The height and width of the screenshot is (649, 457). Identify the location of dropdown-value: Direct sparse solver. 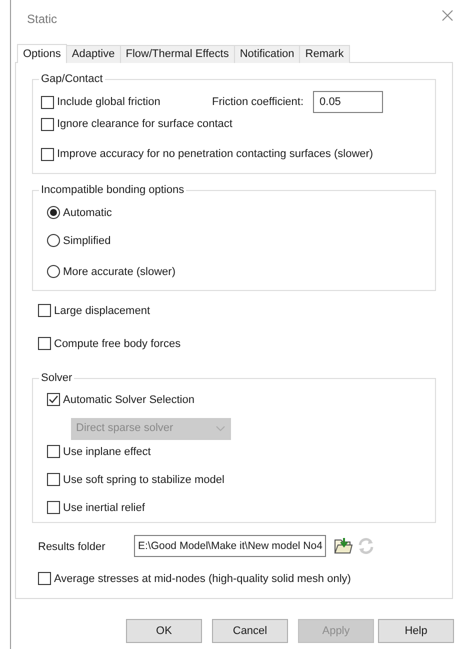
(125, 428).